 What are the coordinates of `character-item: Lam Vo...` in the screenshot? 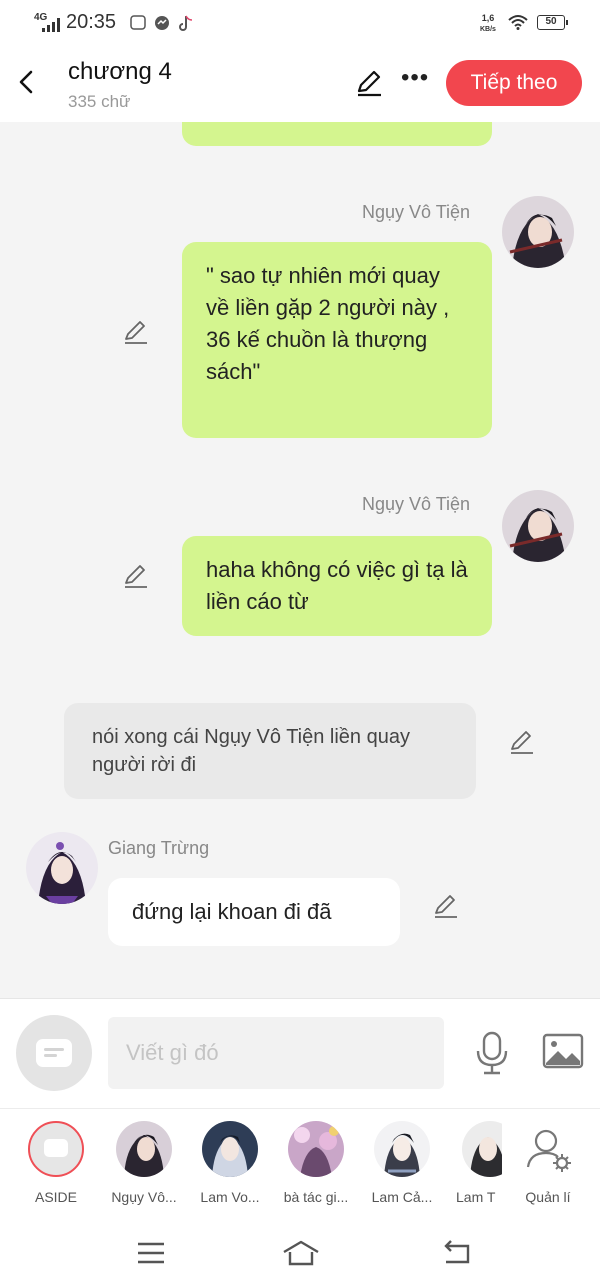 It's located at (230, 1163).